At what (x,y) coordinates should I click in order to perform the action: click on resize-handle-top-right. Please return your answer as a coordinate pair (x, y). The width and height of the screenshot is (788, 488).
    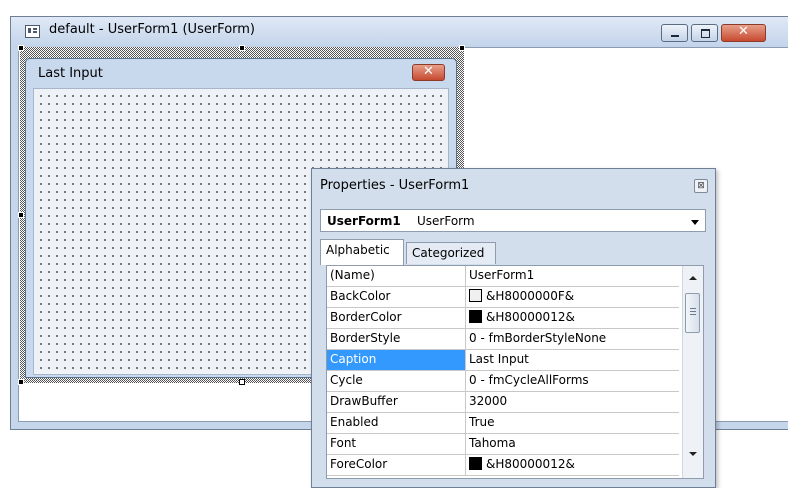
    Looking at the image, I should click on (462, 48).